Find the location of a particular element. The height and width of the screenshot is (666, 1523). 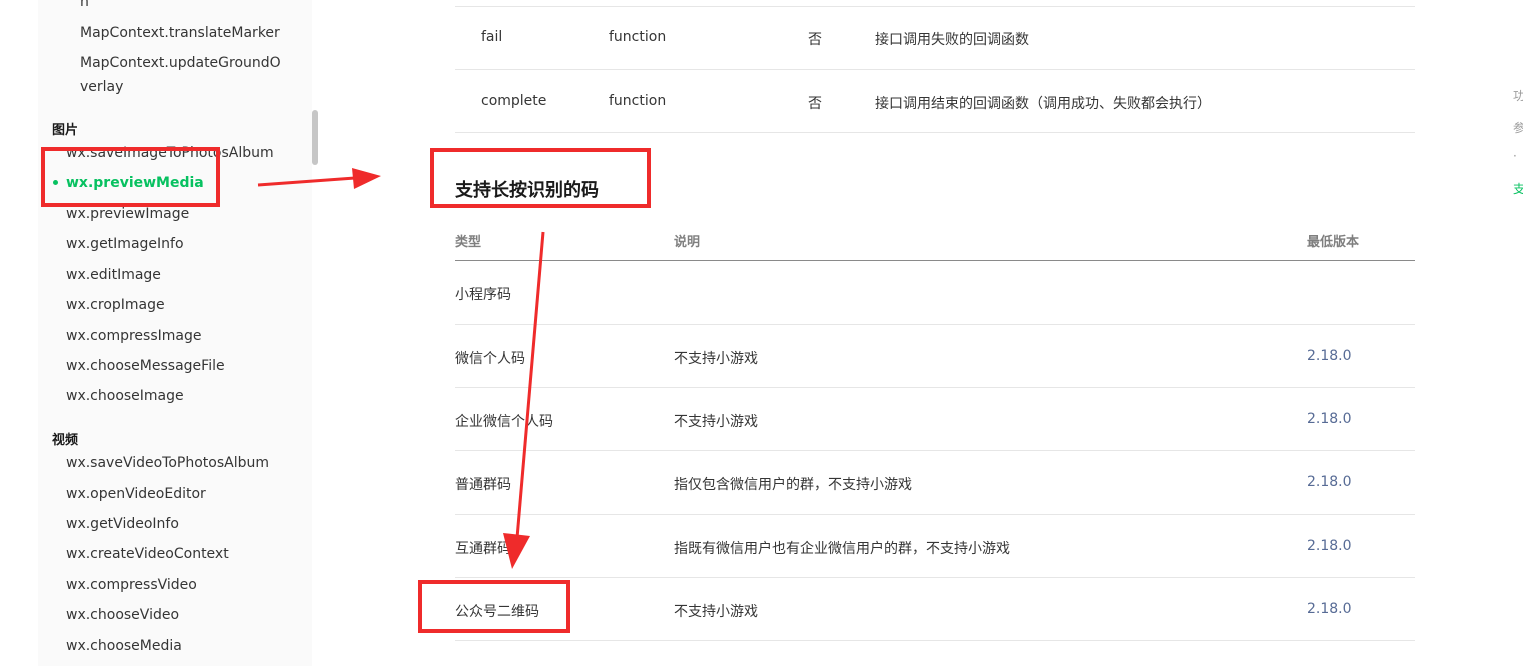

arrow-down-icon is located at coordinates (524, 400).